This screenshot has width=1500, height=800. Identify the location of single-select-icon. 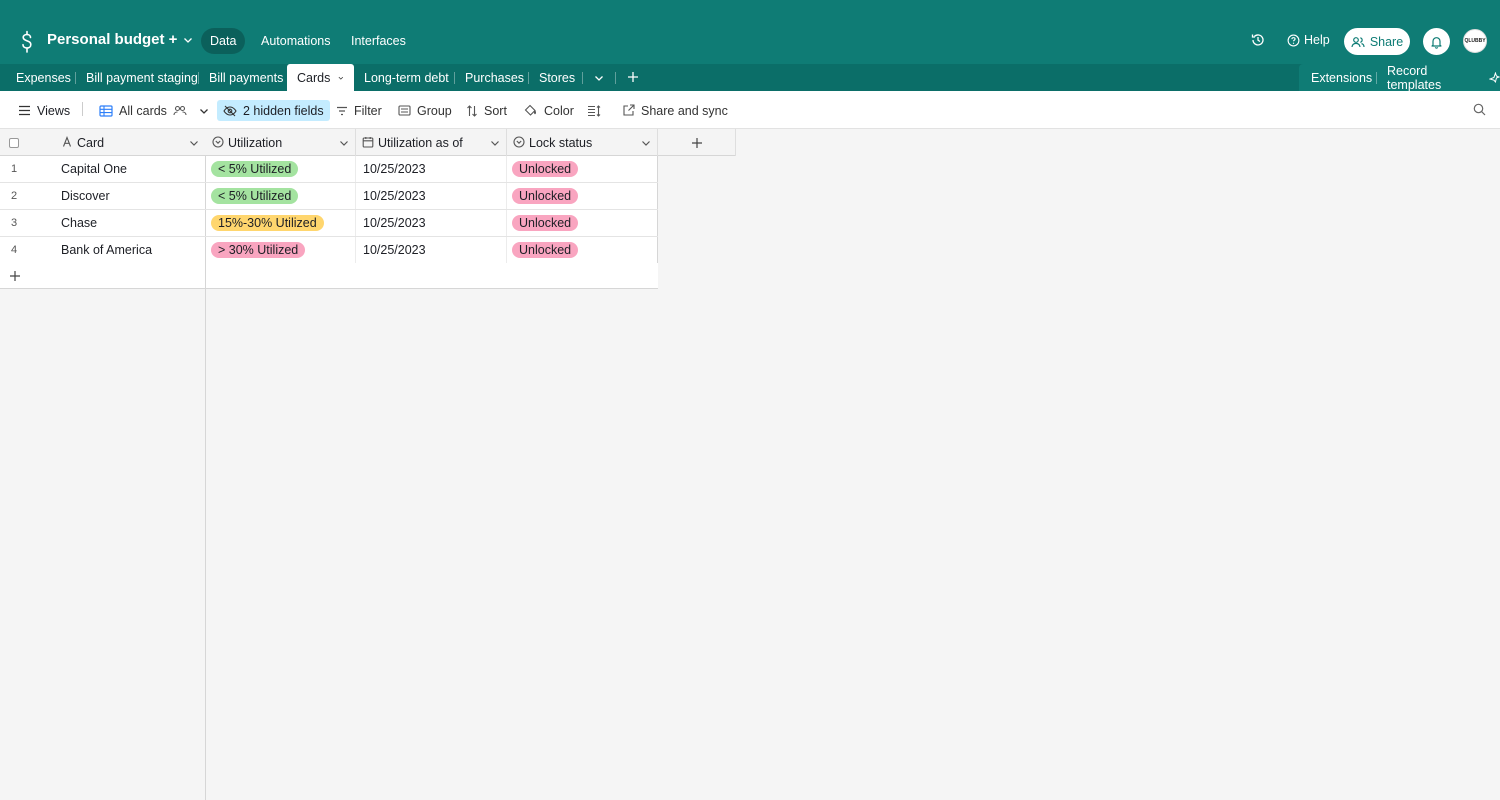
(218, 142).